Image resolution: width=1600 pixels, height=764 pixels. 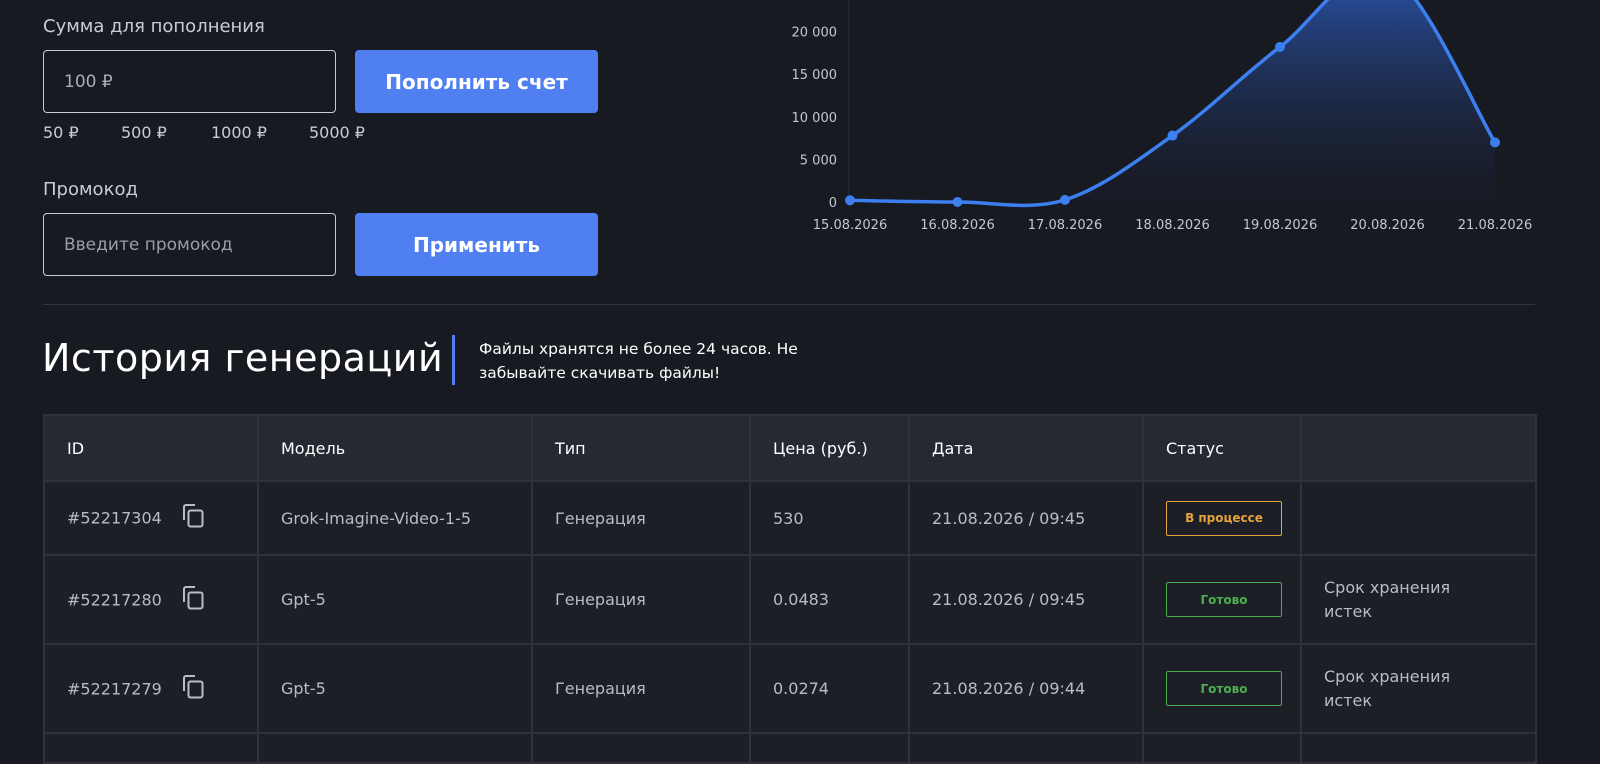 What do you see at coordinates (114, 599) in the screenshot?
I see `generation-id: #52217280` at bounding box center [114, 599].